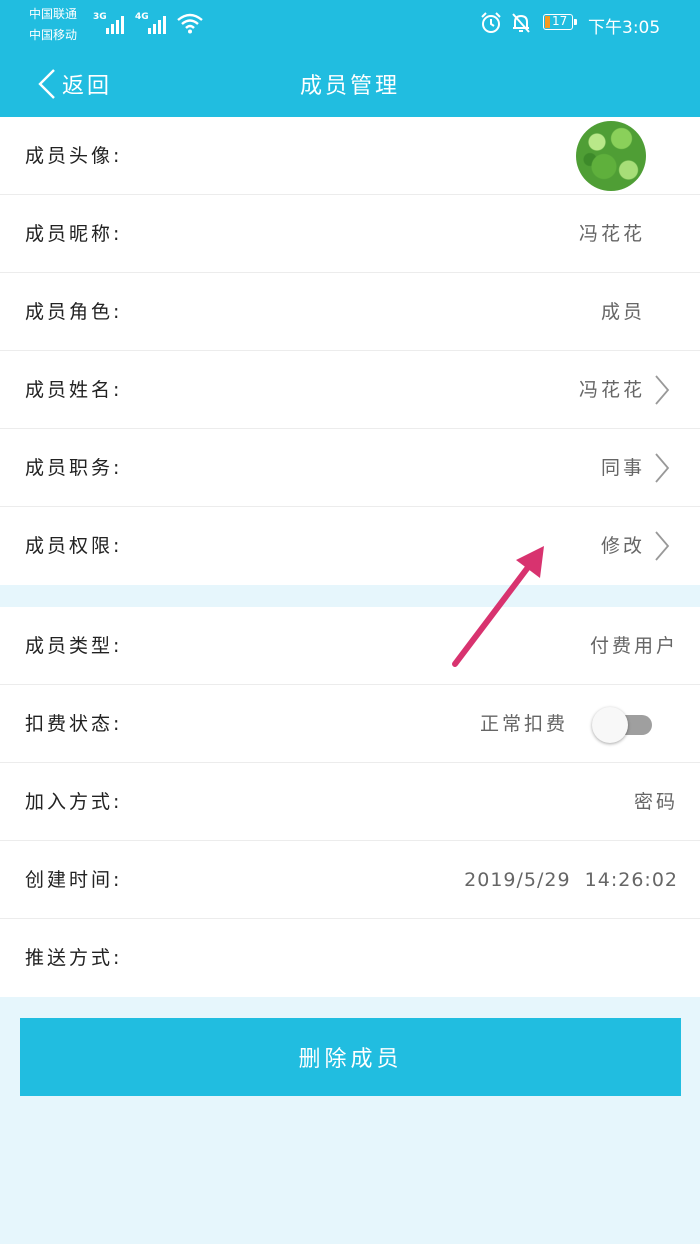 The image size is (700, 1244). Describe the element at coordinates (350, 646) in the screenshot. I see `row-member-type: 成员类型: 付费用户` at that location.